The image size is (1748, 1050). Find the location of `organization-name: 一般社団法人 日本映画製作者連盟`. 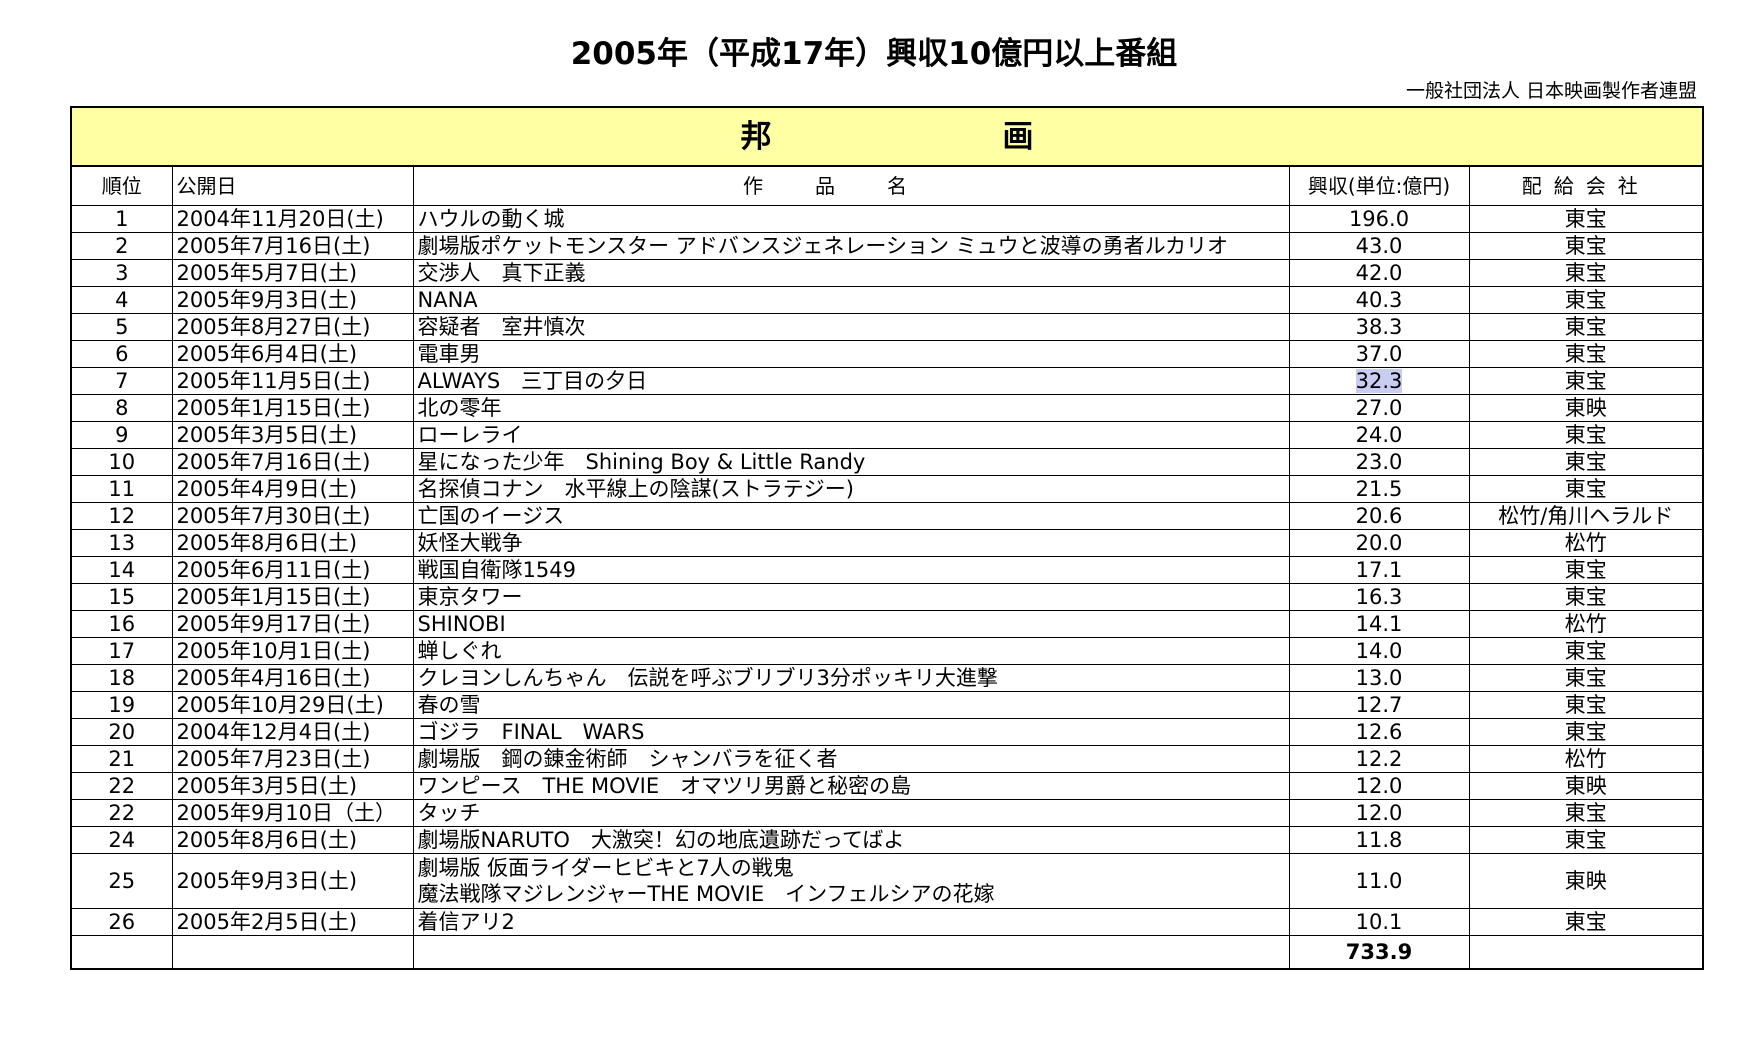

organization-name: 一般社団法人 日本映画製作者連盟 is located at coordinates (1551, 91).